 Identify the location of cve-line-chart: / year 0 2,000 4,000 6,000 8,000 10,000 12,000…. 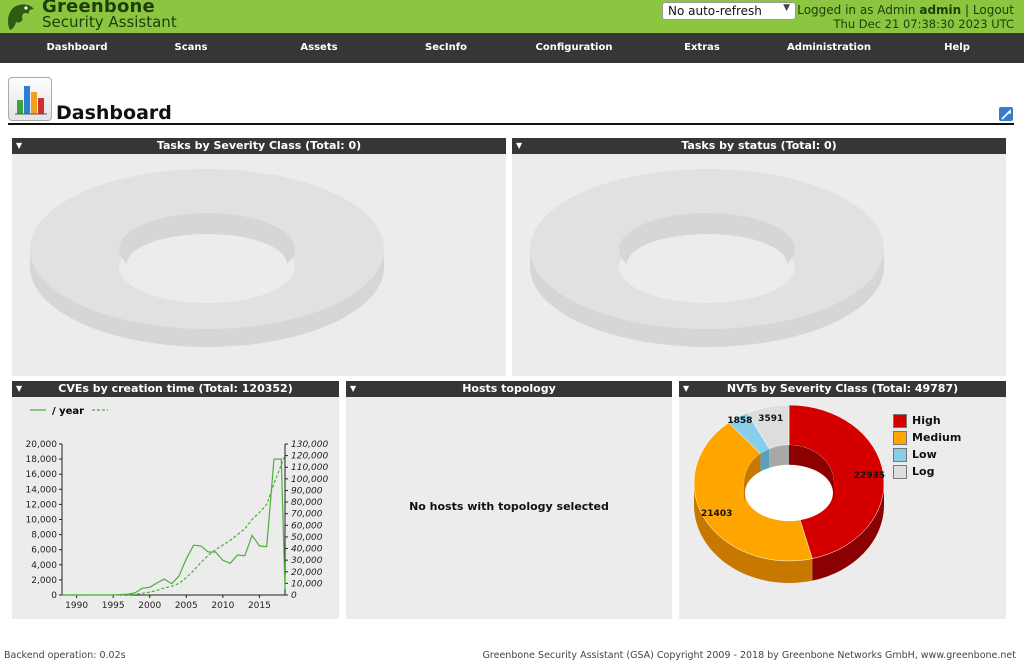
(177, 508).